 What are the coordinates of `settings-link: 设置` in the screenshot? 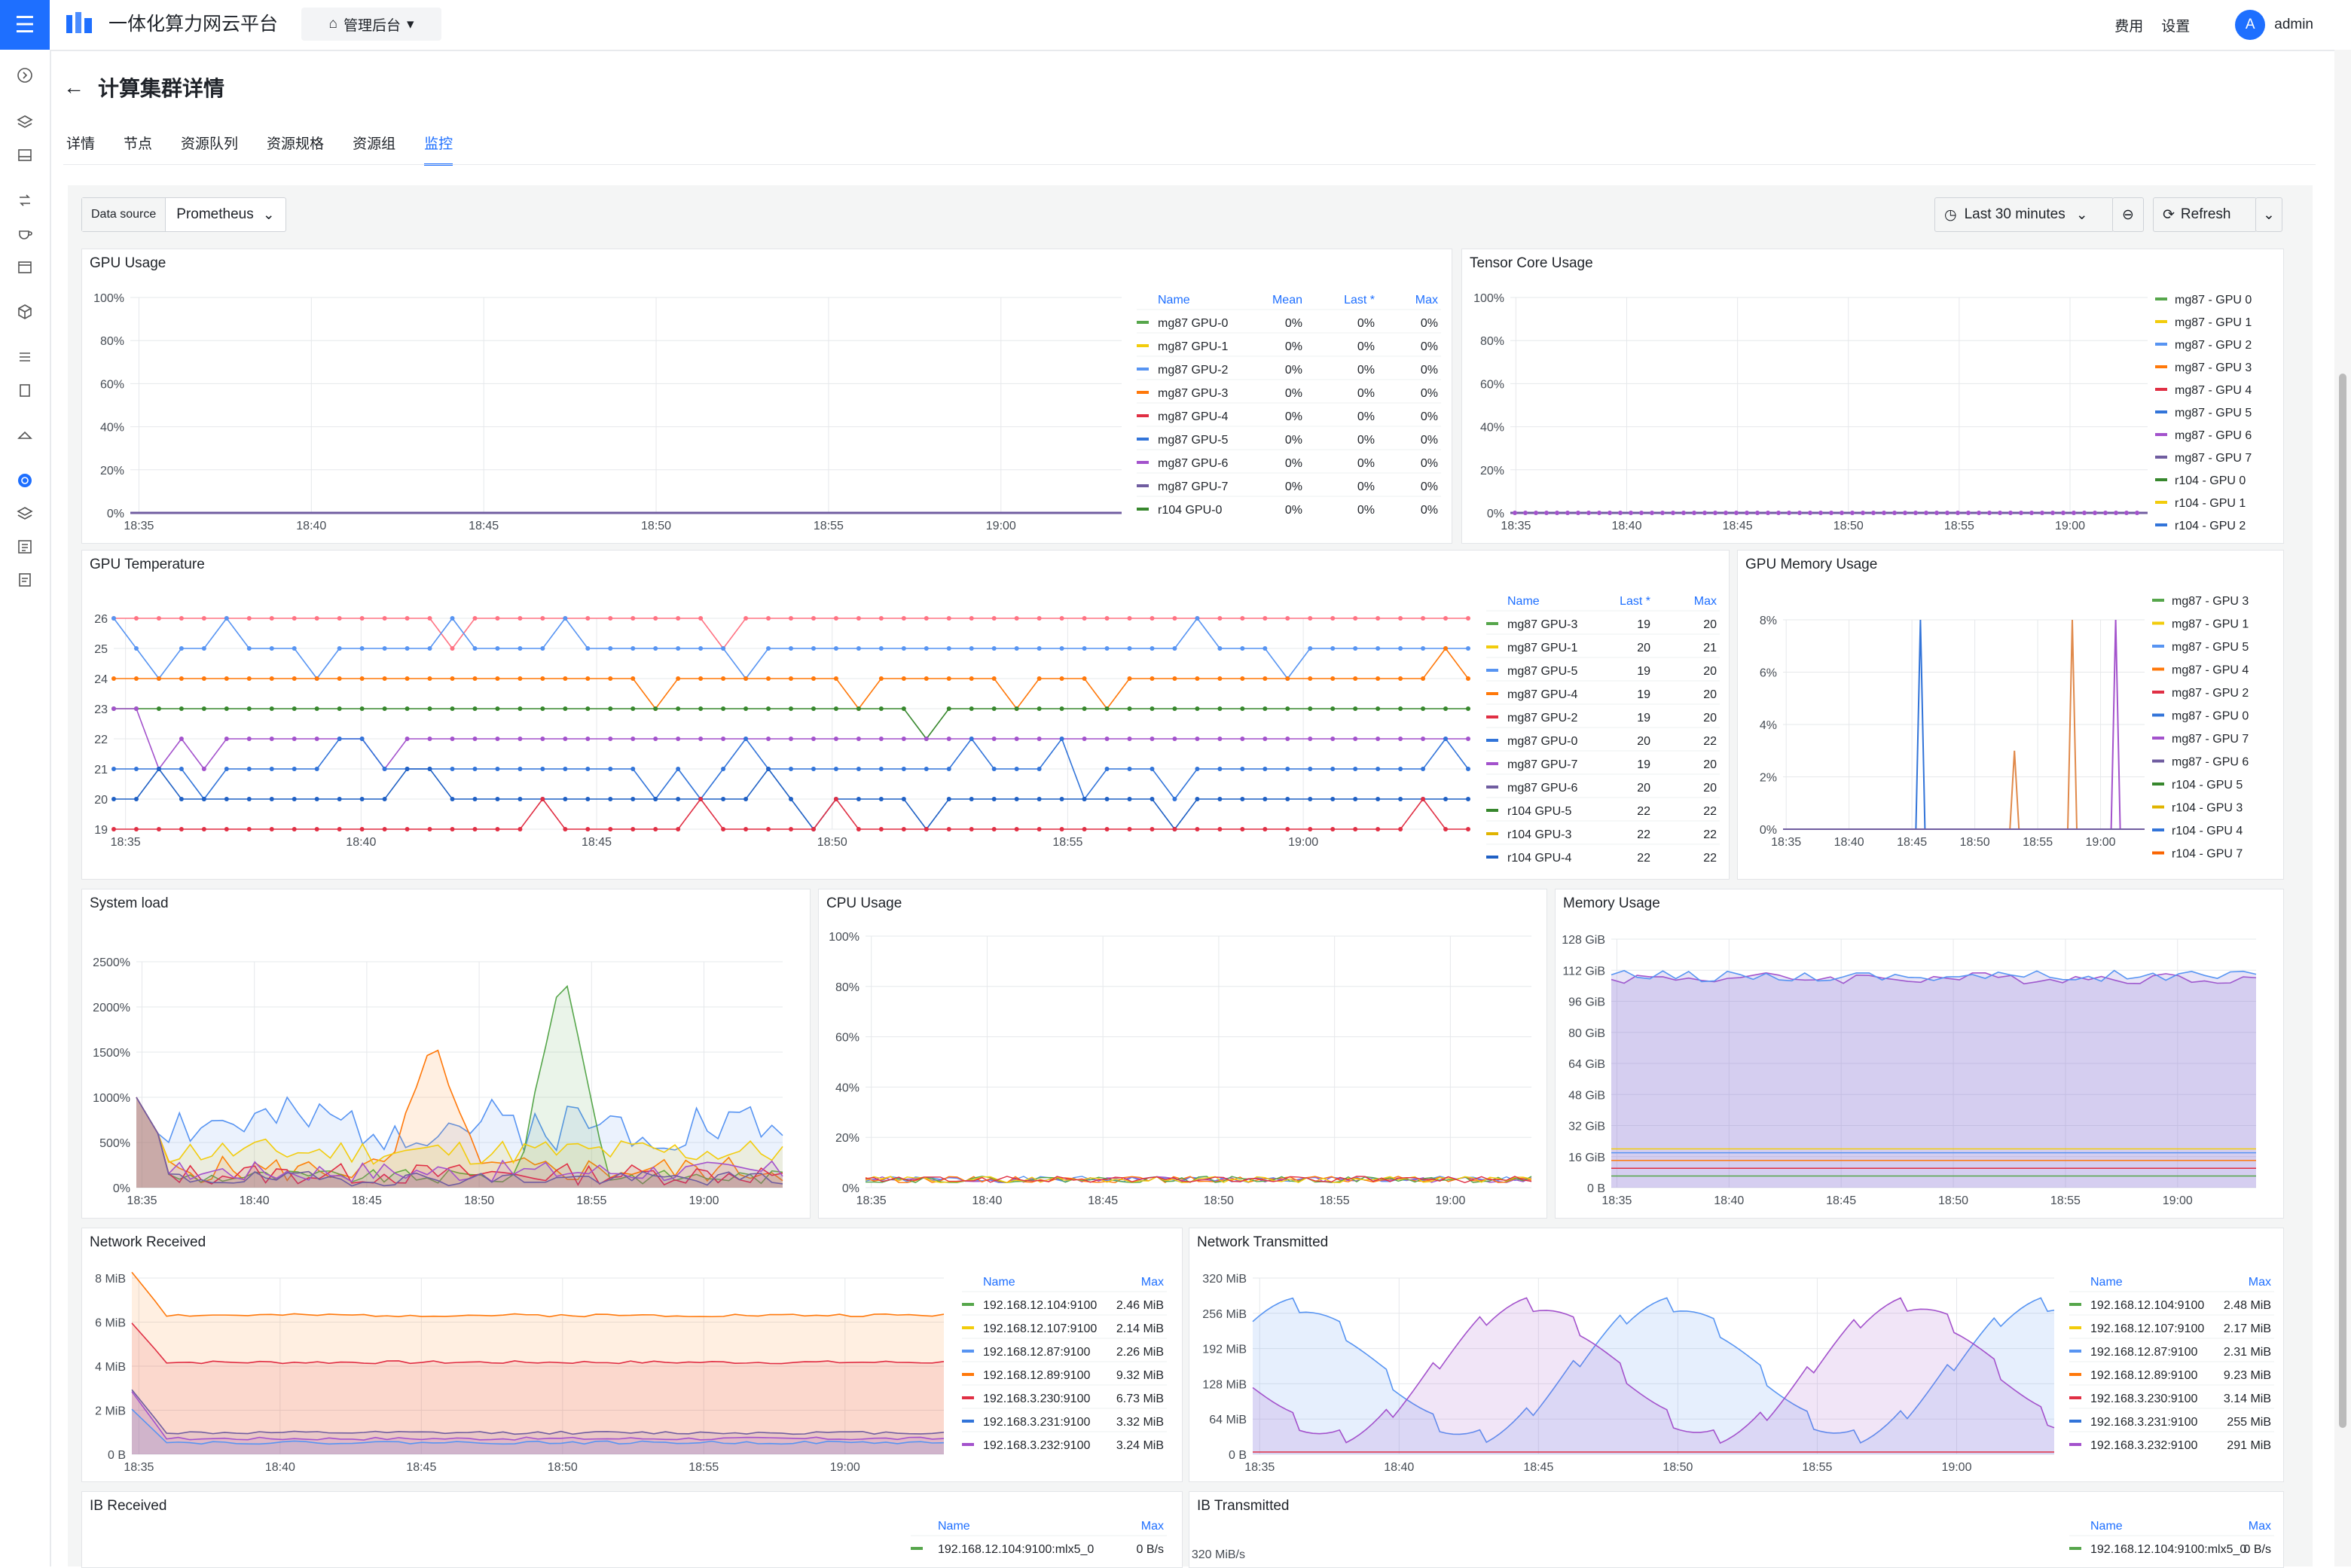 It's located at (2175, 25).